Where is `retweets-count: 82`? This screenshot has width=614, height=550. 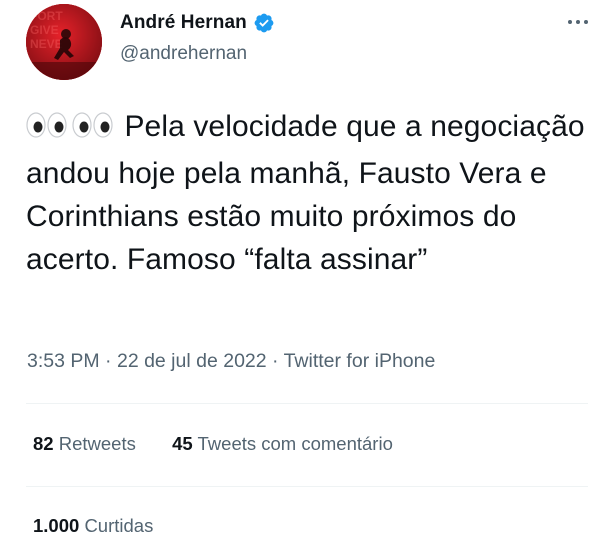 retweets-count: 82 is located at coordinates (43, 443).